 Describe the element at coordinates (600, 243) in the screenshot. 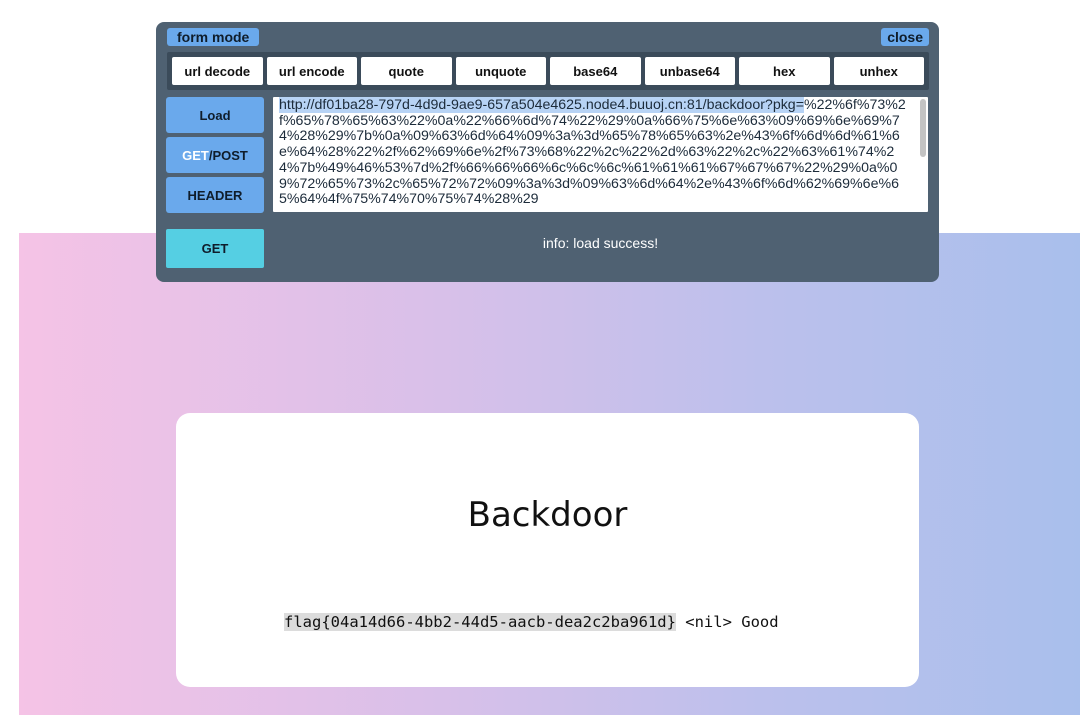

I see `info-status: info: load success!` at that location.